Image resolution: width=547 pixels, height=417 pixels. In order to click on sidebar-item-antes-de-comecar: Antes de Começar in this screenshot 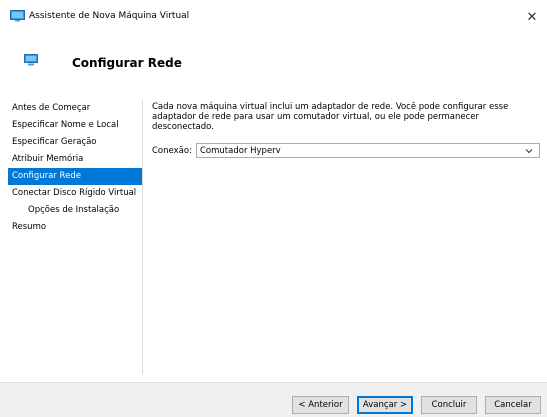, I will do `click(75, 108)`.